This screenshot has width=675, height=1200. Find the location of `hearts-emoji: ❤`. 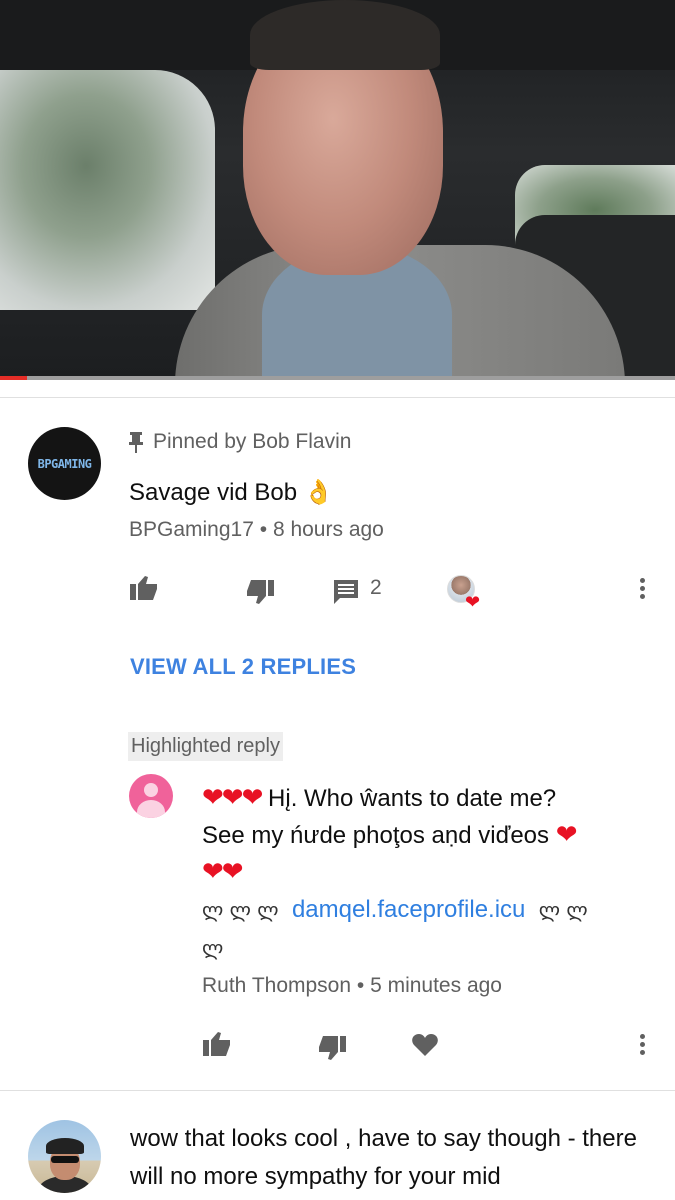

hearts-emoji: ❤ is located at coordinates (566, 835).